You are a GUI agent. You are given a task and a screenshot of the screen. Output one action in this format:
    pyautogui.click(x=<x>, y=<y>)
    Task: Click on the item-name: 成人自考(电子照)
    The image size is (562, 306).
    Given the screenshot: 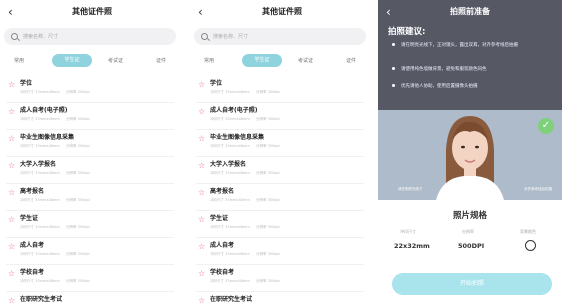 What is the action you would take?
    pyautogui.click(x=234, y=110)
    